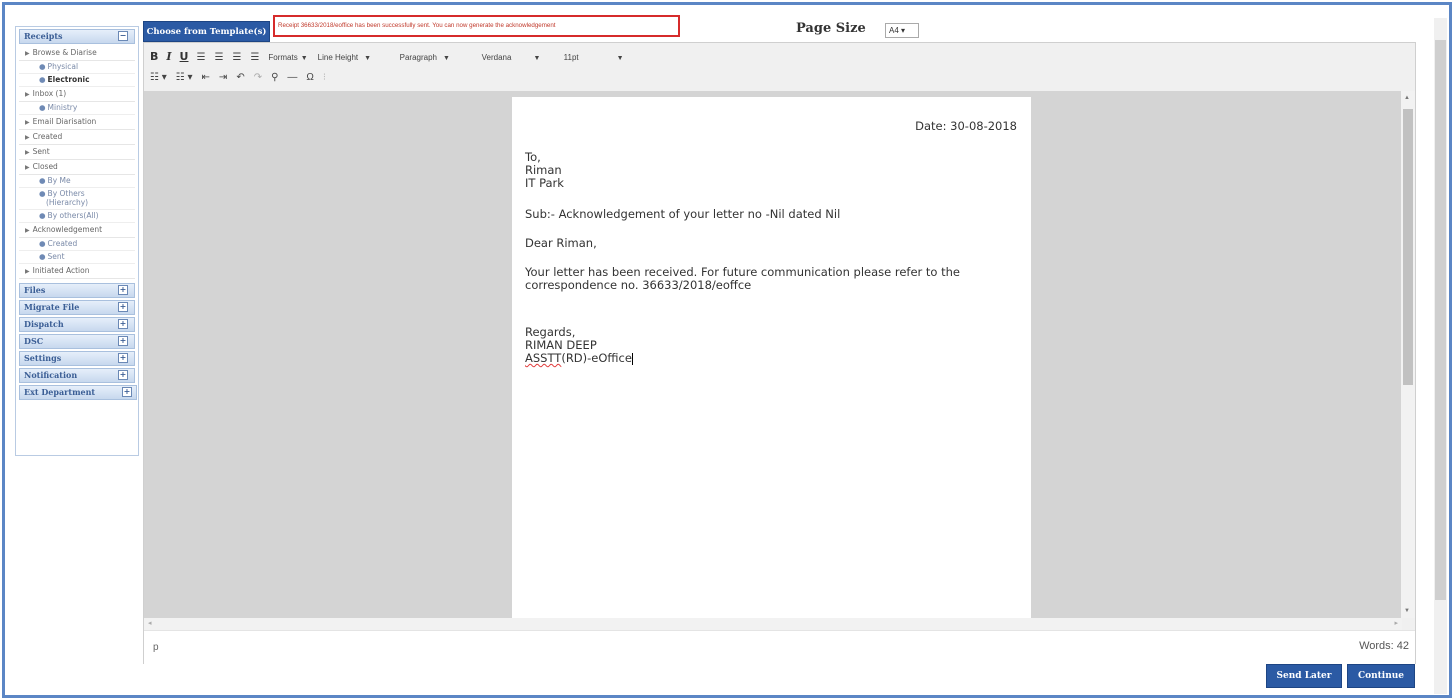 This screenshot has height=700, width=1454. I want to click on sidebar-item-acknowledgement: ▶ Acknowledgement, so click(77, 230).